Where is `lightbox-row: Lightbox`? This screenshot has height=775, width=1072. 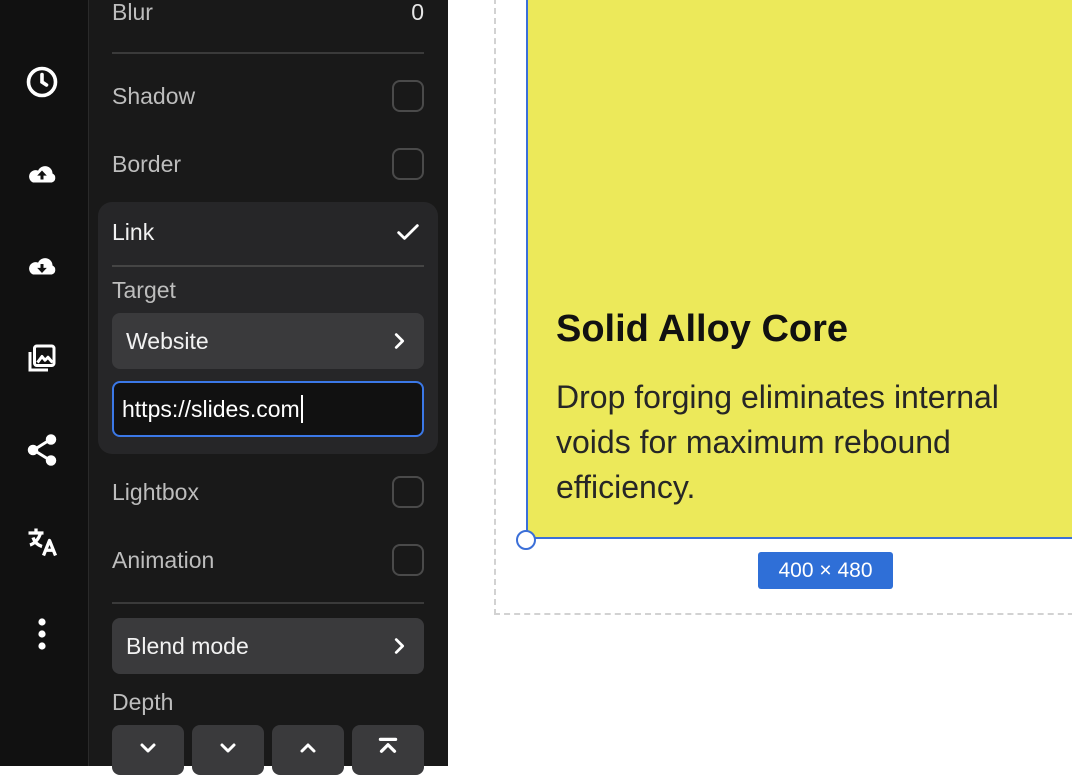
lightbox-row: Lightbox is located at coordinates (268, 492).